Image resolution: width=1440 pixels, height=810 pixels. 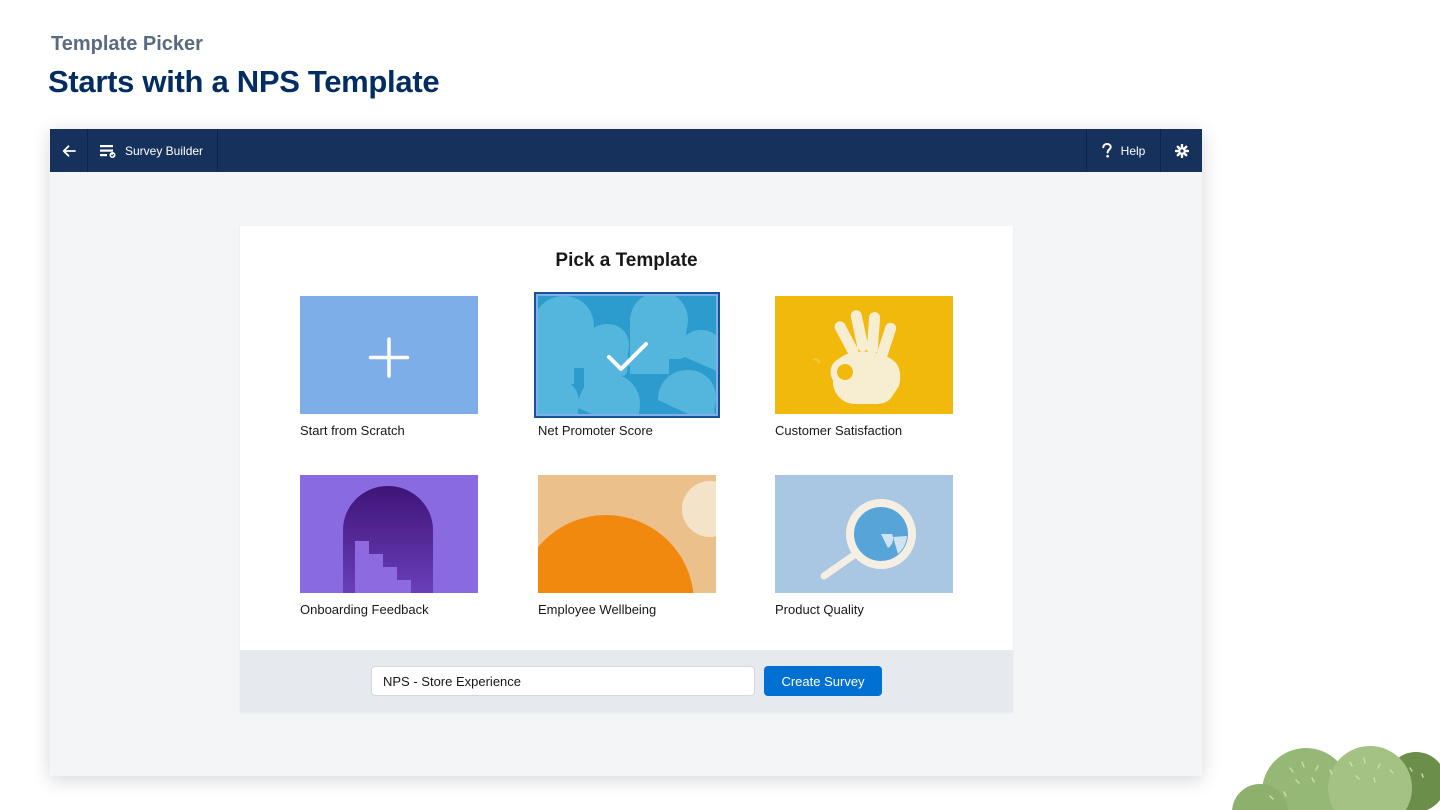 I want to click on template-label: Employee Wellbeing, so click(x=597, y=609).